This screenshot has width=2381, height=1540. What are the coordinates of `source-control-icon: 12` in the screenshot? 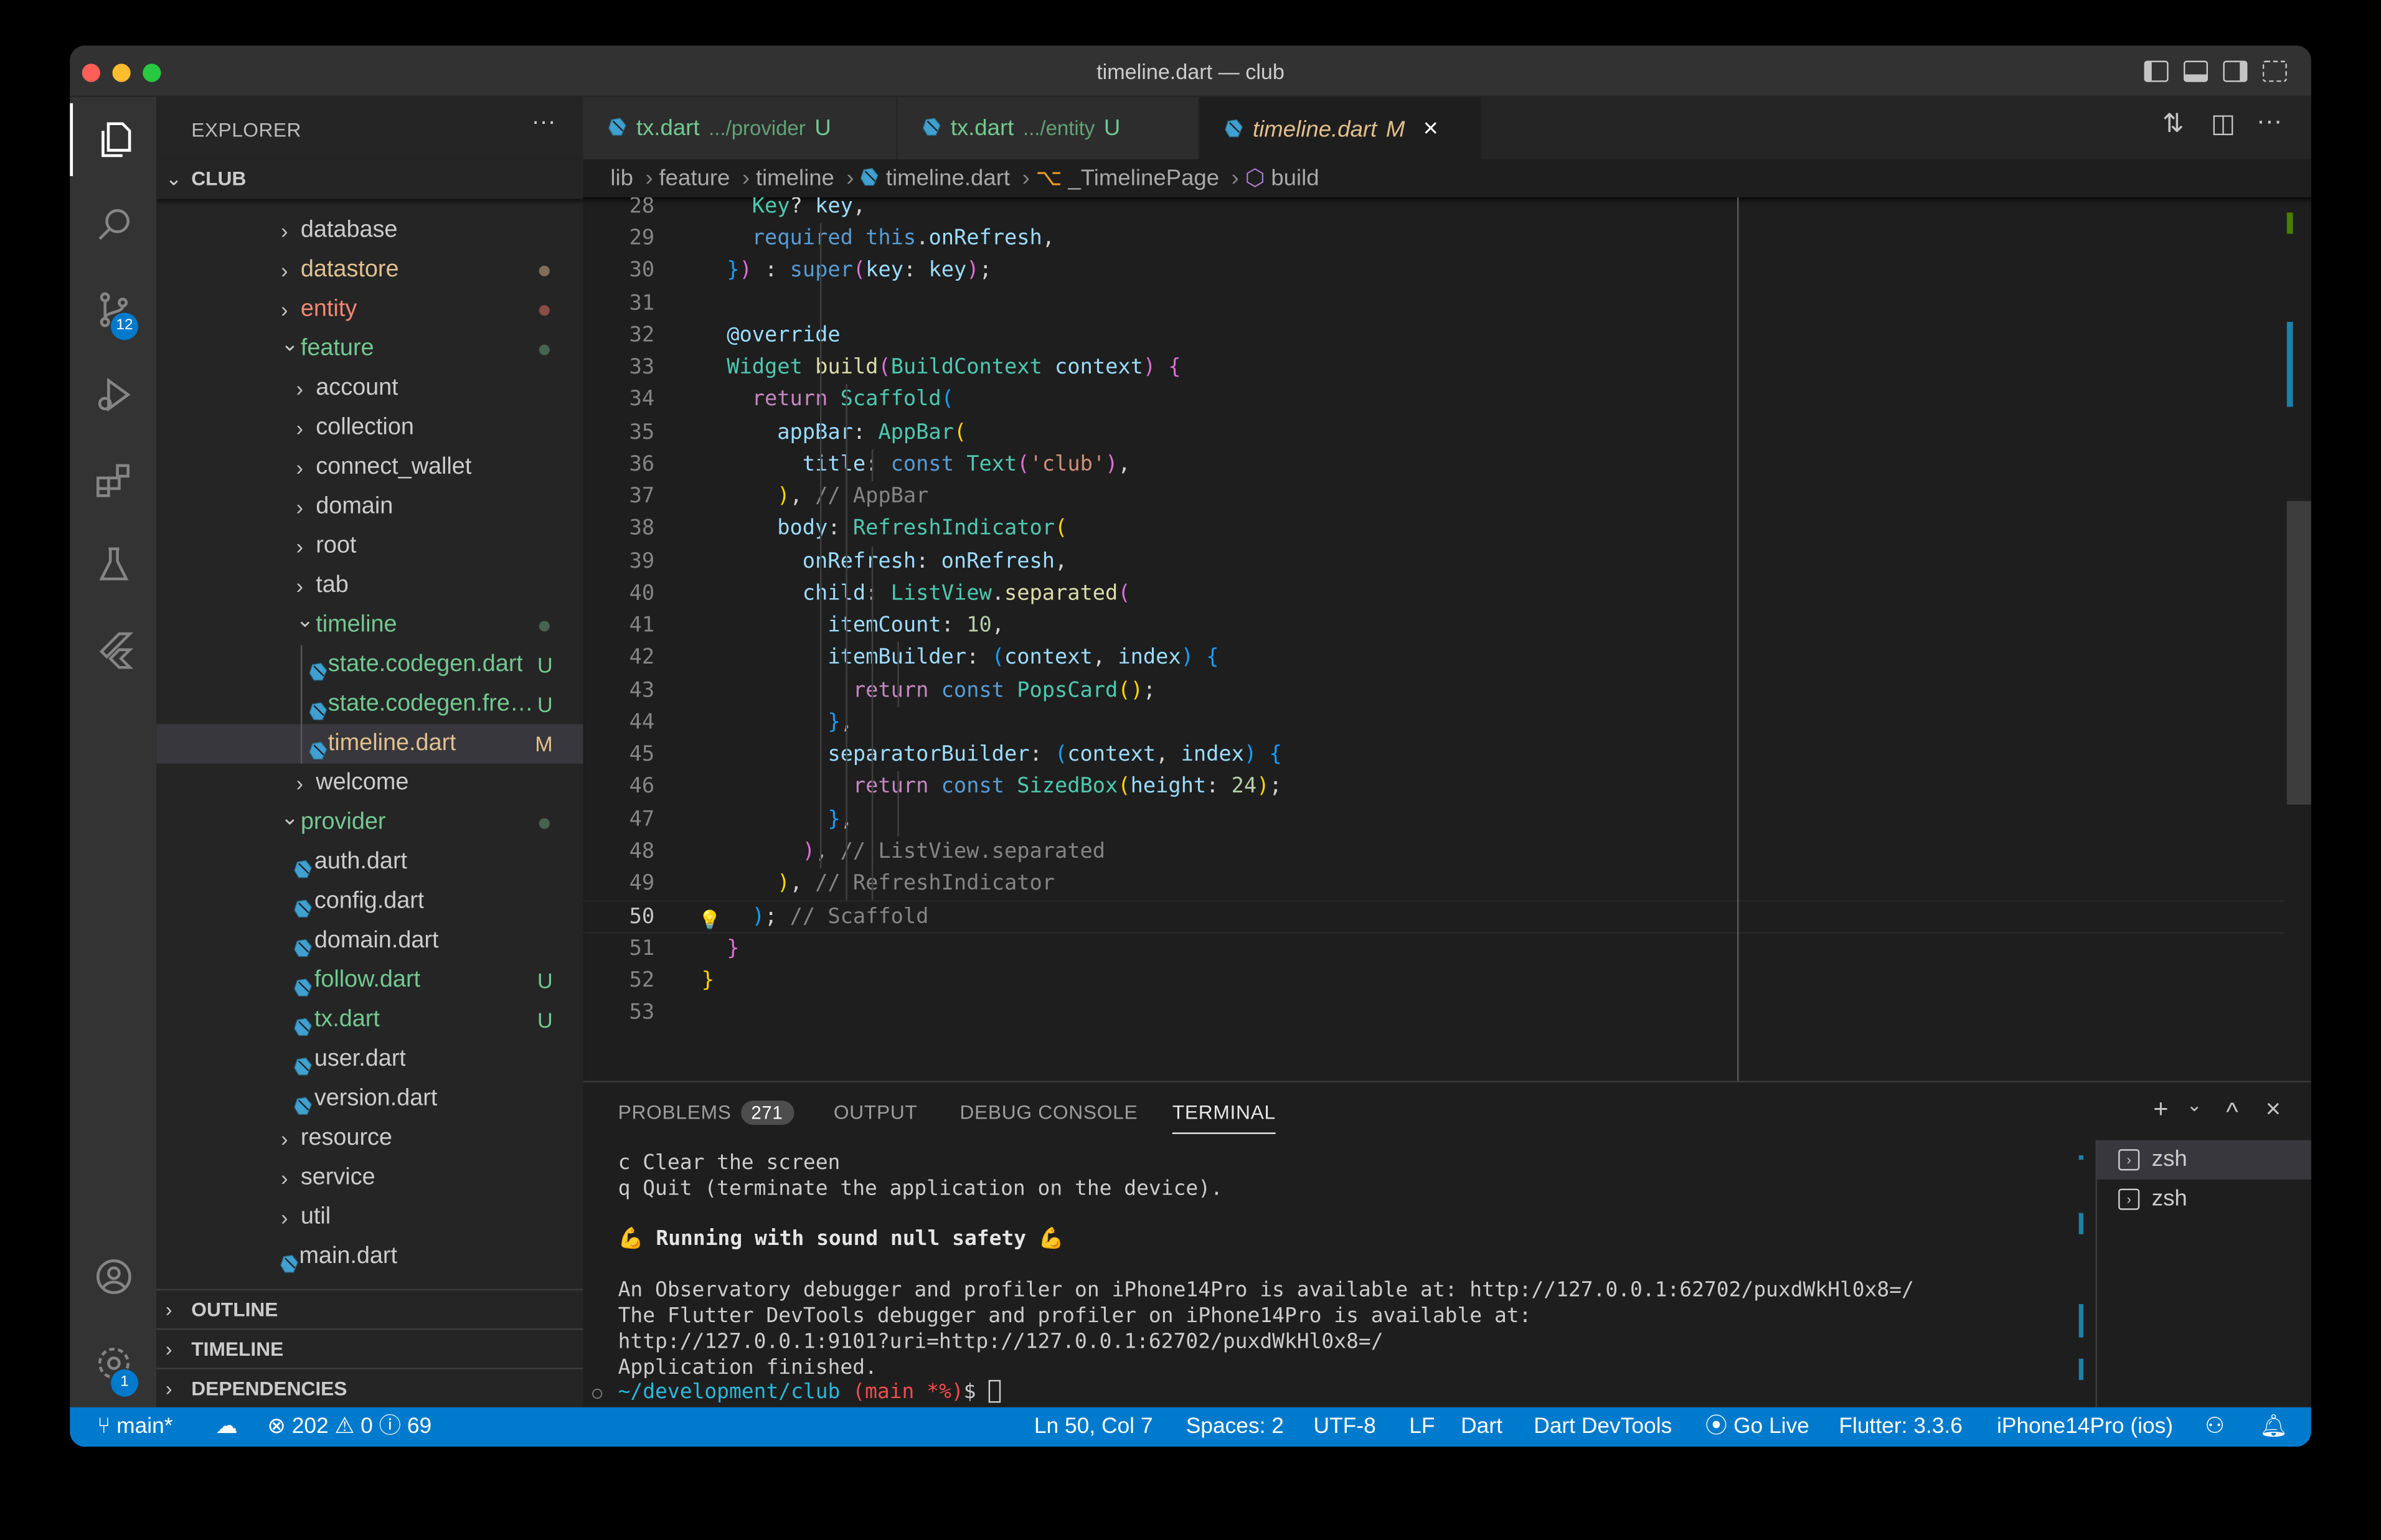 It's located at (113, 309).